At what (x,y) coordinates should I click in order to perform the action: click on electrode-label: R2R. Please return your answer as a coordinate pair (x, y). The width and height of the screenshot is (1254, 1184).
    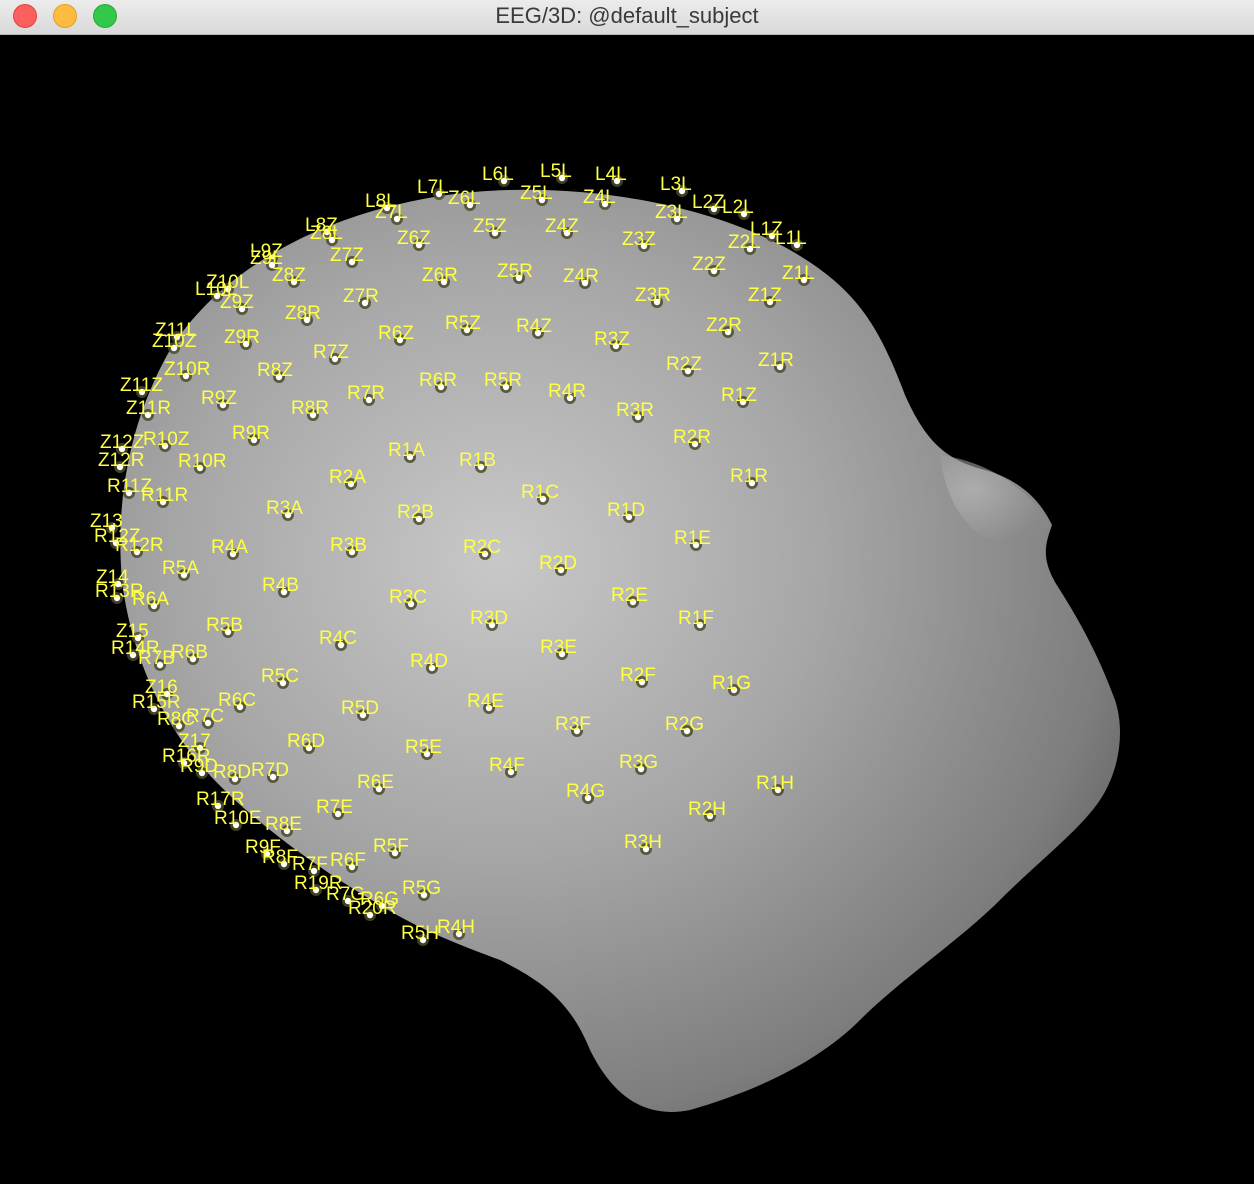
    Looking at the image, I should click on (692, 437).